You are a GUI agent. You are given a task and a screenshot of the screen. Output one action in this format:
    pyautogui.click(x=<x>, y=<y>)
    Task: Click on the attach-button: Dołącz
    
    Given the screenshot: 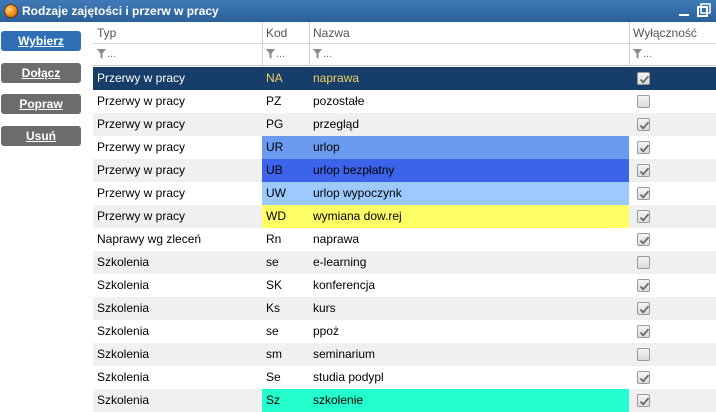 What is the action you would take?
    pyautogui.click(x=41, y=73)
    